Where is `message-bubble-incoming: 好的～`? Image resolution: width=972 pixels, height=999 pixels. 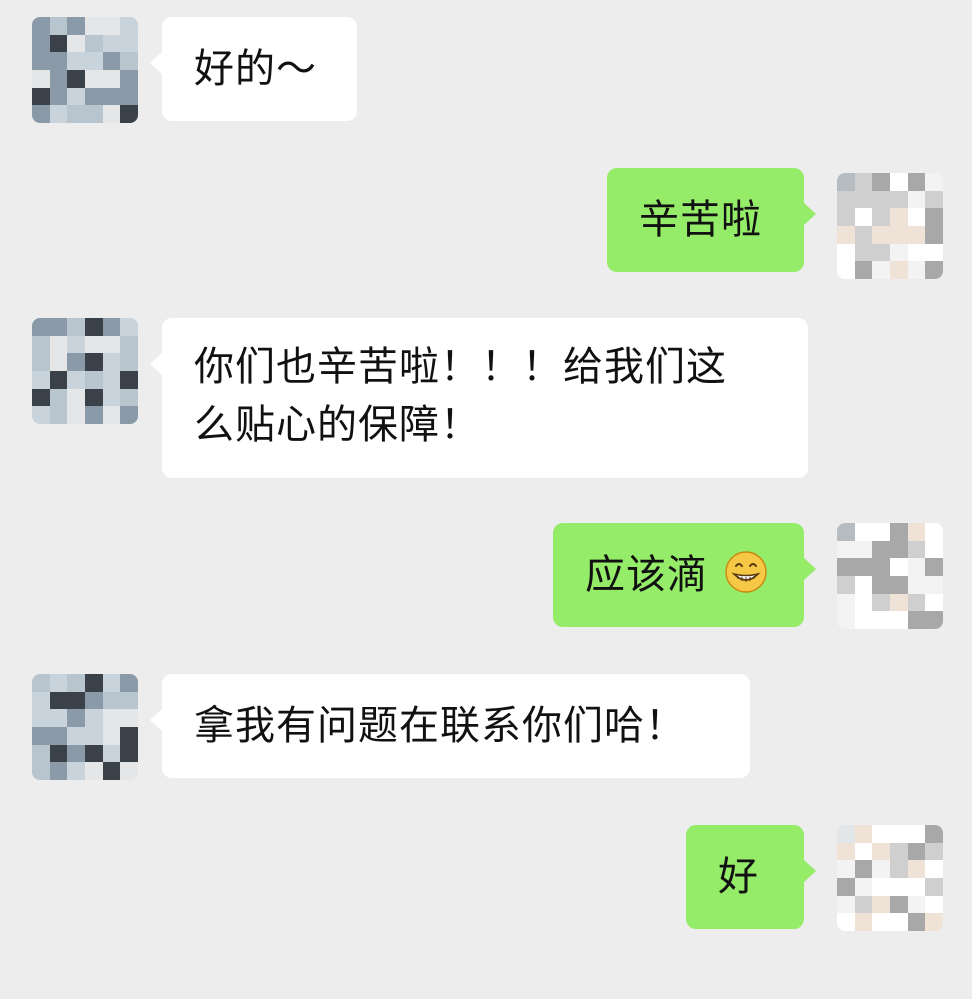 message-bubble-incoming: 好的～ is located at coordinates (253, 69).